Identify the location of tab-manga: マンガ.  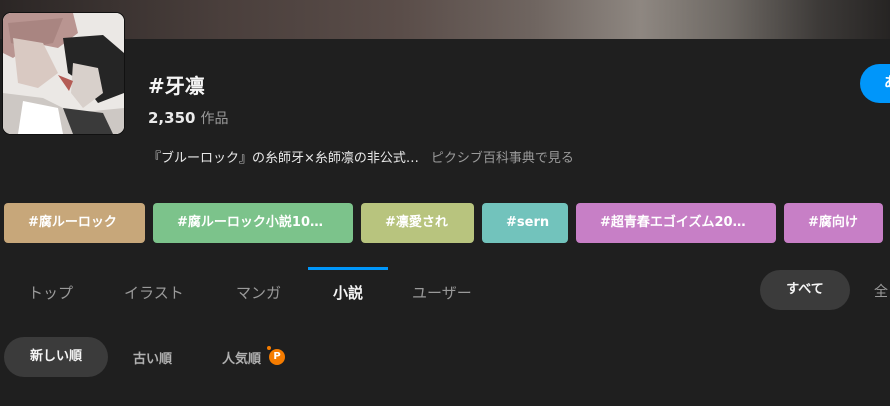
(258, 292).